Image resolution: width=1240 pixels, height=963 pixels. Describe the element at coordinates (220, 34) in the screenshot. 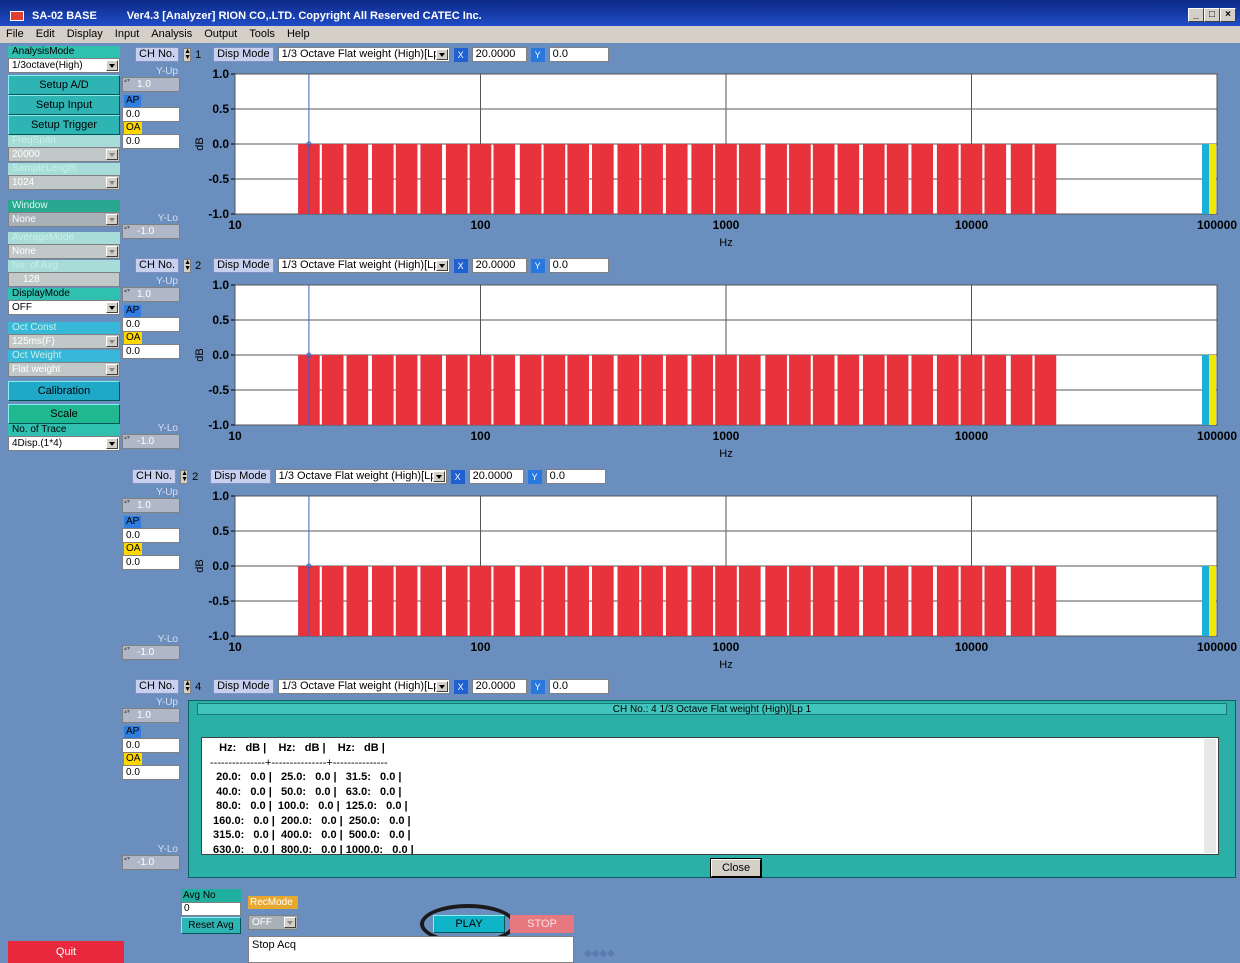

I see `menu-output: Output` at that location.